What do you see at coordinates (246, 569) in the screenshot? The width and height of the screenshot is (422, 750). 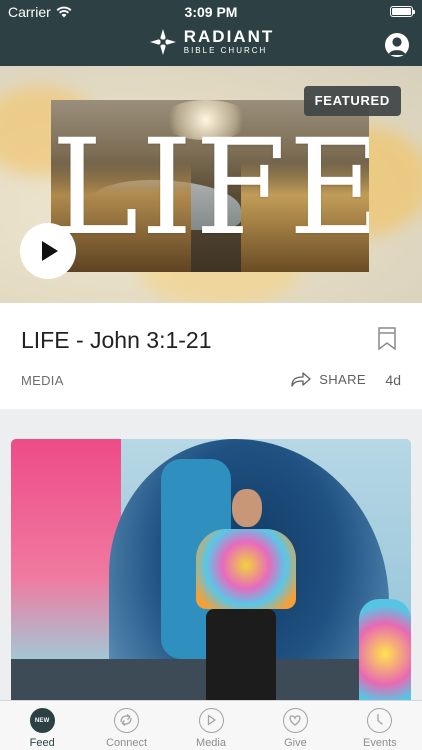 I see `photo-tie-dye-shirt` at bounding box center [246, 569].